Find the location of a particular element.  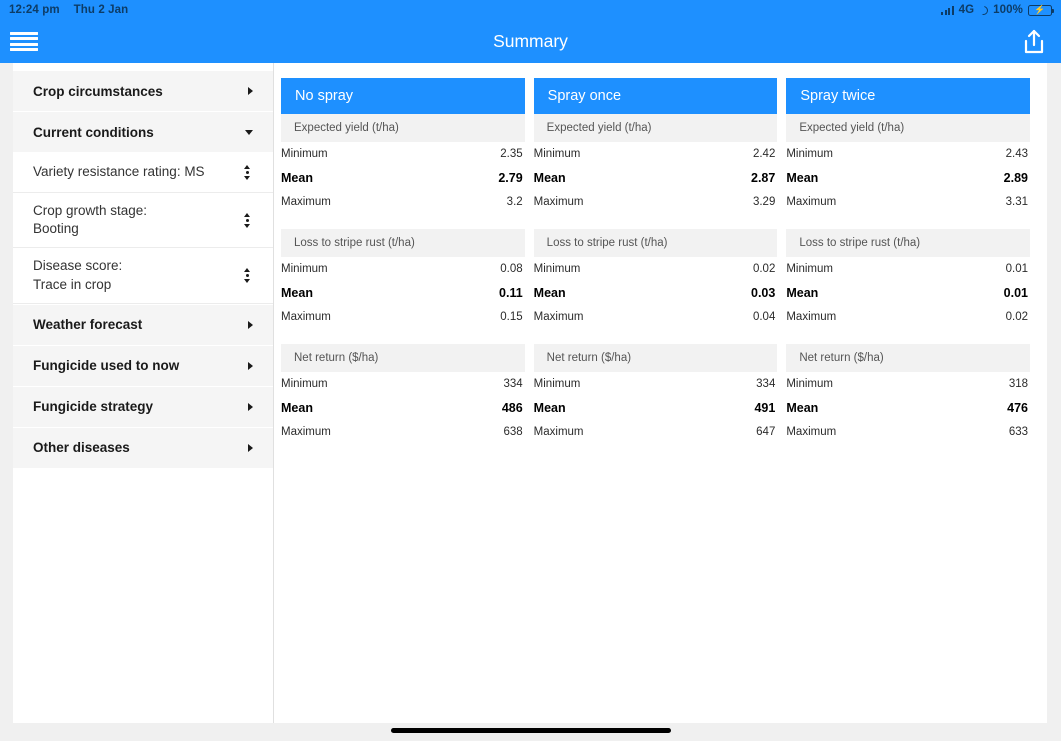

table-row: Minimum 2.35 is located at coordinates (403, 154).